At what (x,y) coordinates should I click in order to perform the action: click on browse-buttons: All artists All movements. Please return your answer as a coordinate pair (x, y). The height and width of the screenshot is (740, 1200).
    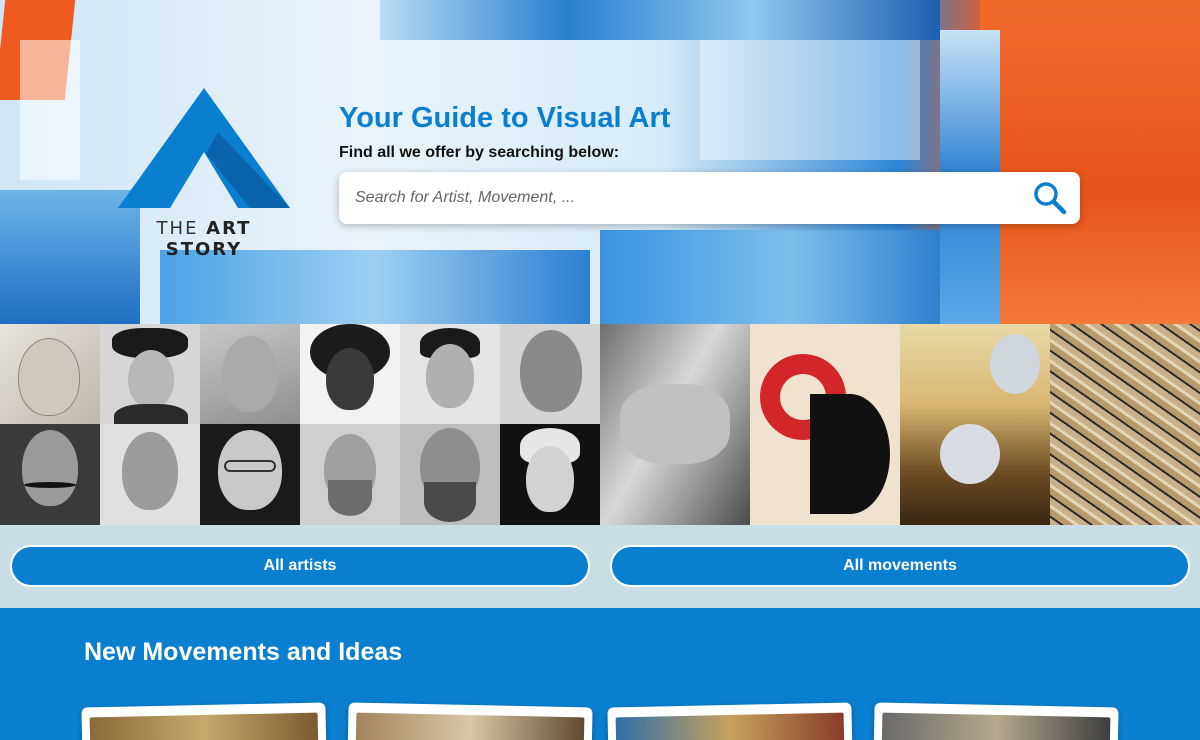
    Looking at the image, I should click on (600, 566).